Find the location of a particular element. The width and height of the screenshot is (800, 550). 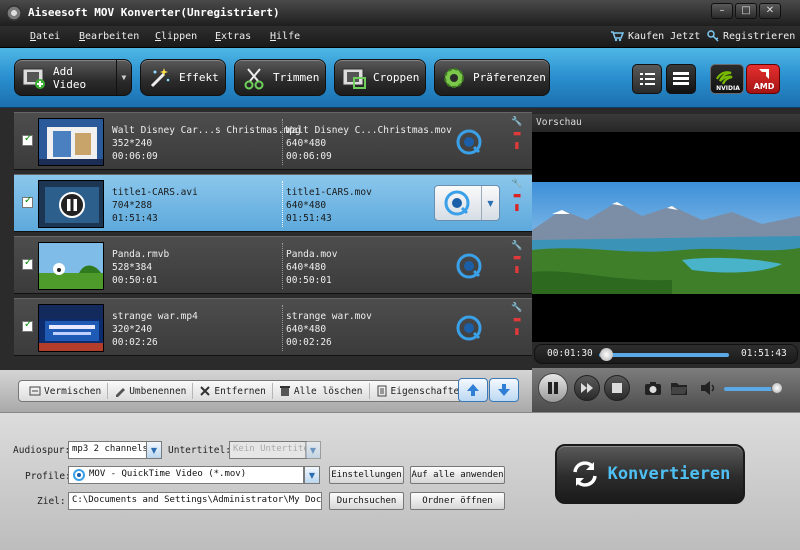

menu-extras: Extras is located at coordinates (233, 36).